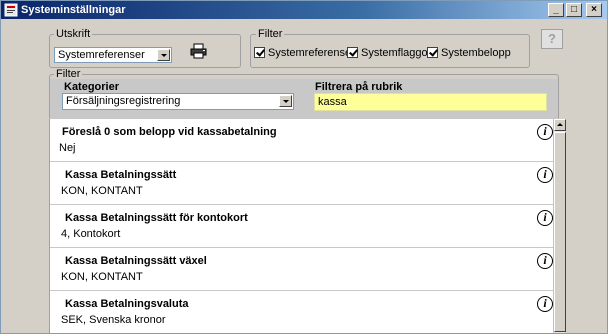 This screenshot has height=334, width=608. What do you see at coordinates (123, 101) in the screenshot?
I see `kategori-selected-value: Försäljningsregistrering` at bounding box center [123, 101].